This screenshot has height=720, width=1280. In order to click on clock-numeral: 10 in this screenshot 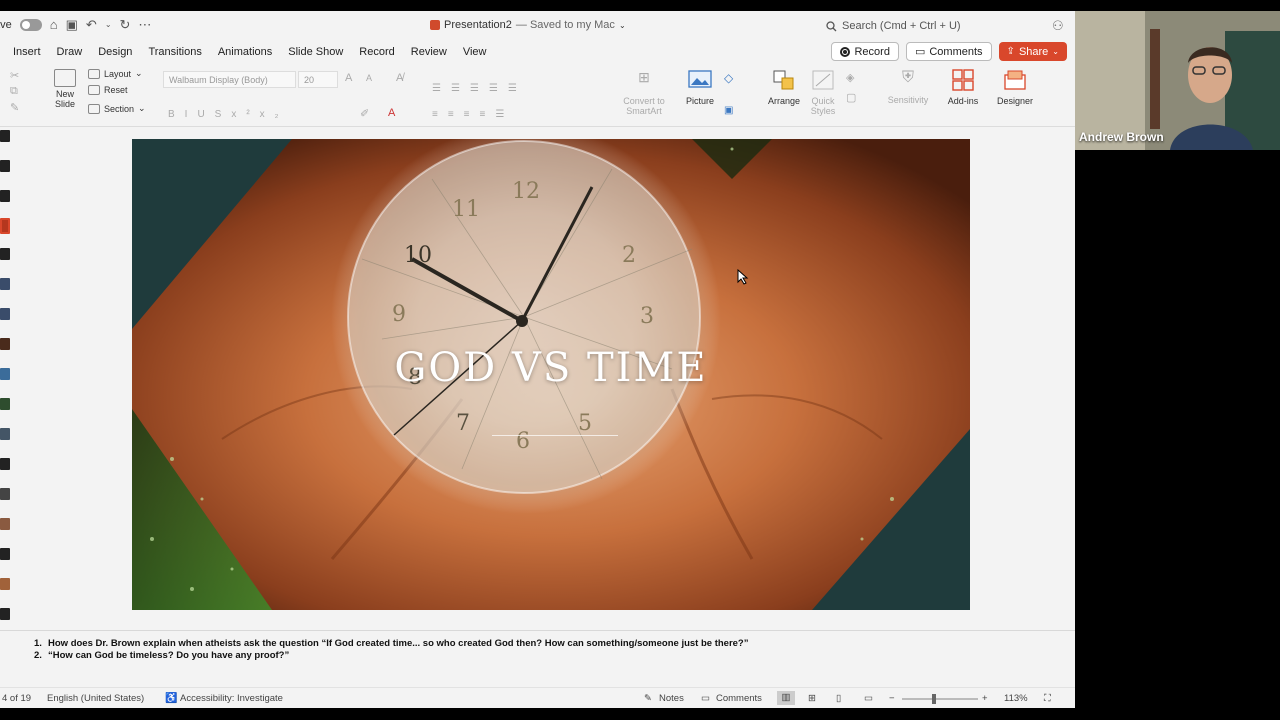, I will do `click(418, 255)`.